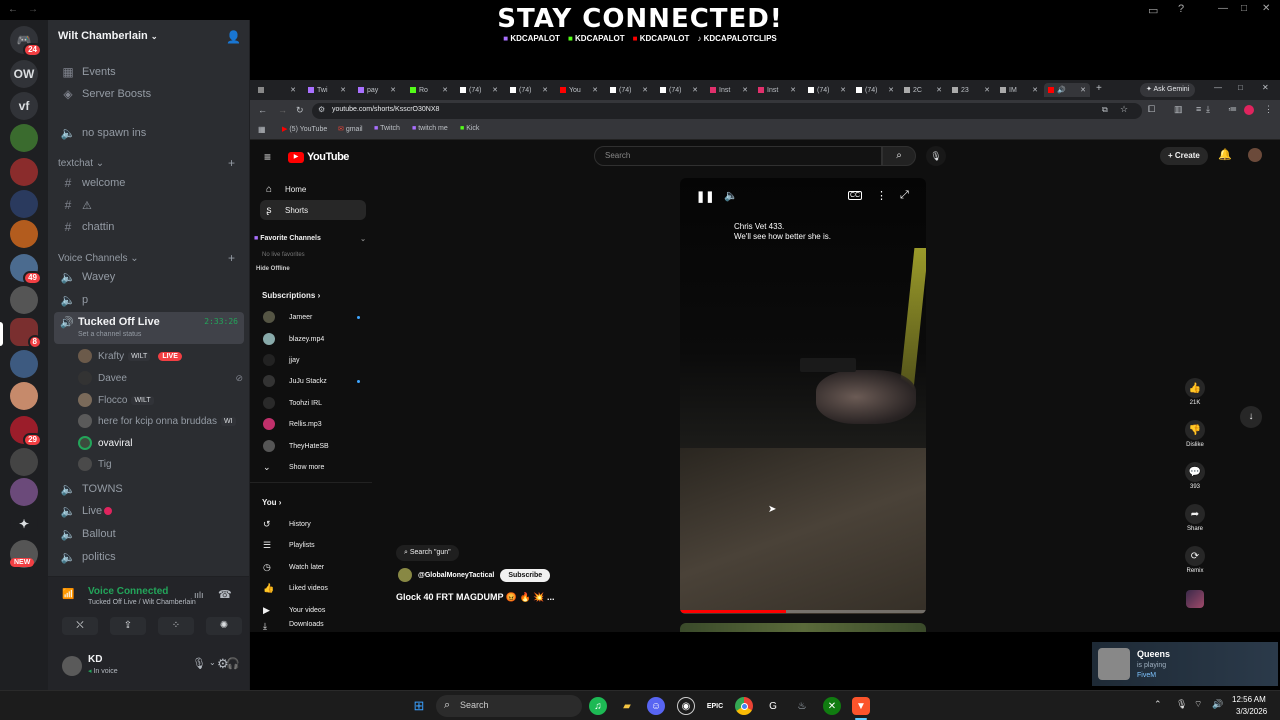  Describe the element at coordinates (832, 706) in the screenshot. I see `xbox-icon: ✕` at that location.